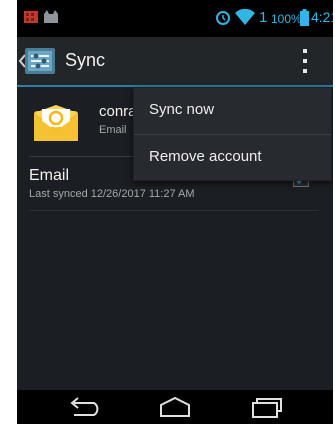 This screenshot has width=335, height=424. I want to click on notification-red-icon, so click(31, 17).